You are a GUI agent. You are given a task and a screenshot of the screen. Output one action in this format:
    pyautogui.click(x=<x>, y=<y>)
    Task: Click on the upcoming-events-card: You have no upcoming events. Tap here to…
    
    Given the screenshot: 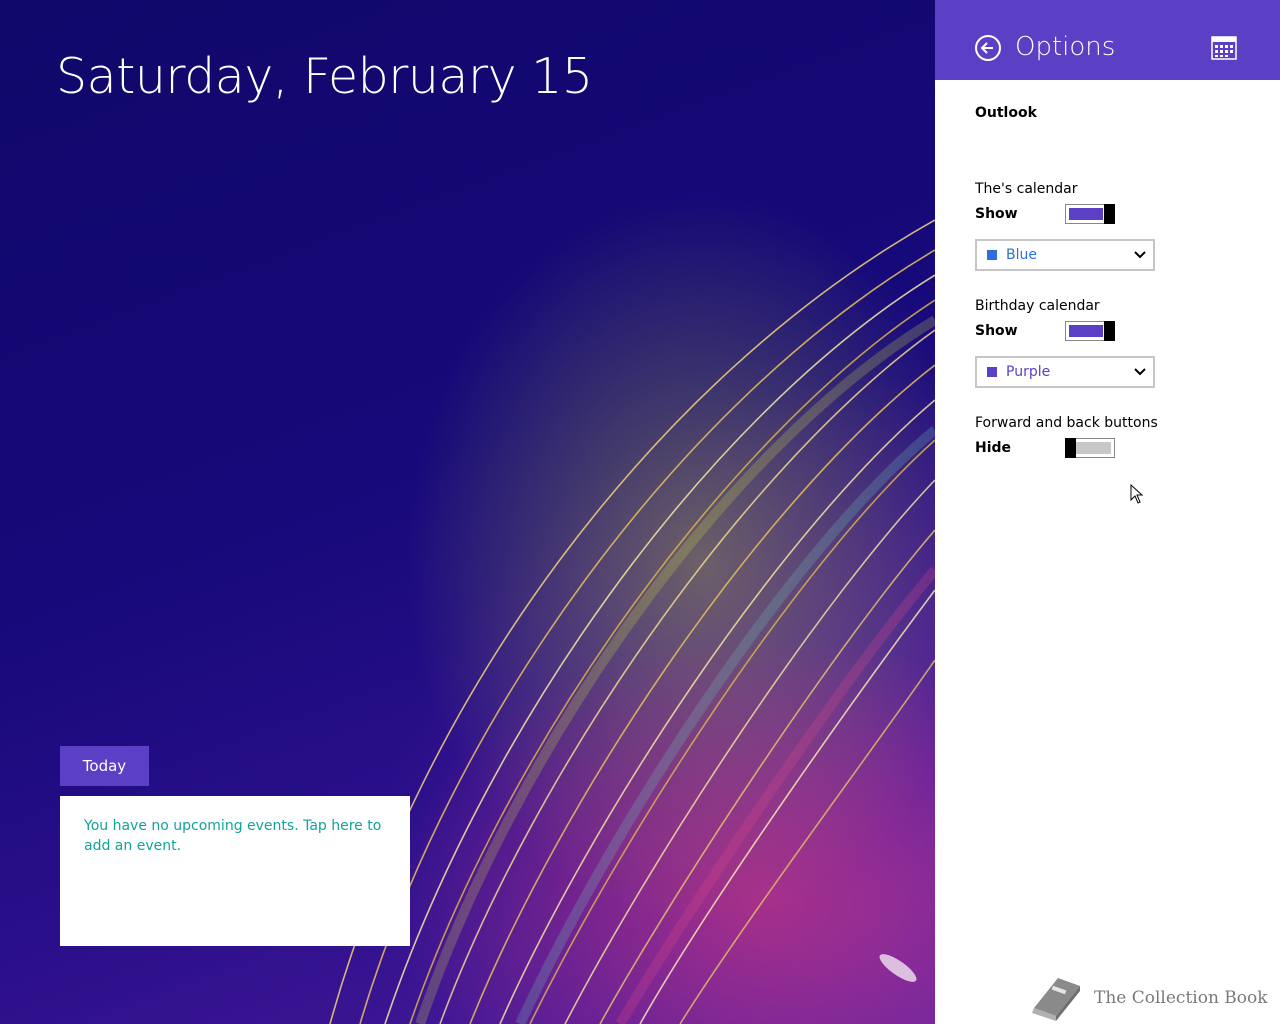 What is the action you would take?
    pyautogui.click(x=235, y=871)
    